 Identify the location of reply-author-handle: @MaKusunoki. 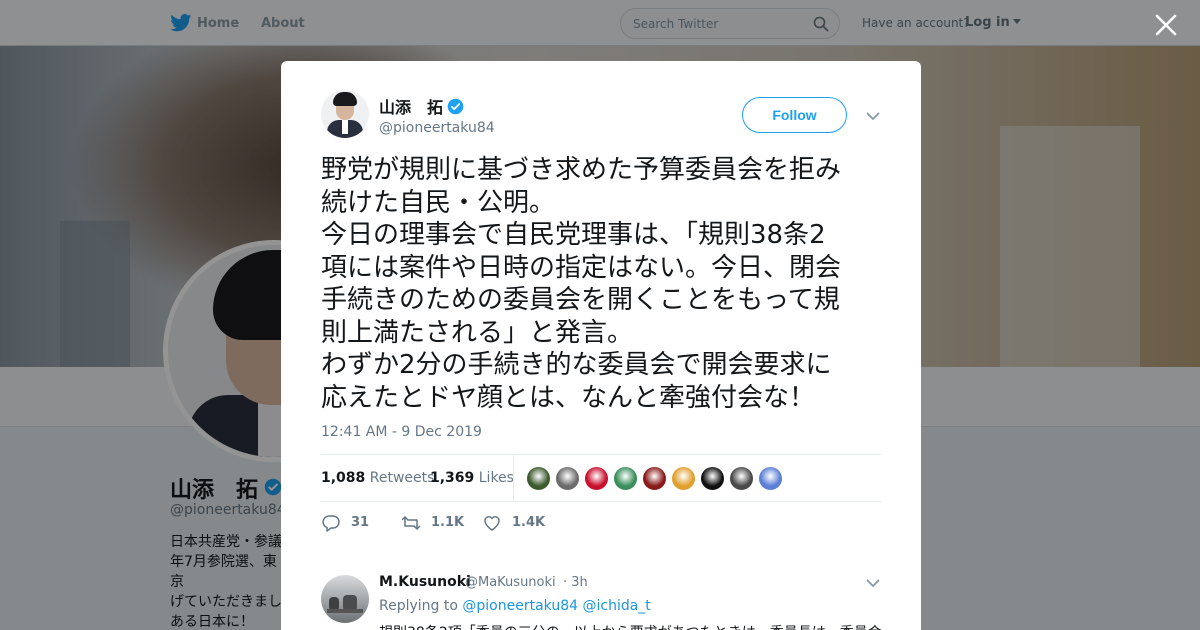
(510, 582).